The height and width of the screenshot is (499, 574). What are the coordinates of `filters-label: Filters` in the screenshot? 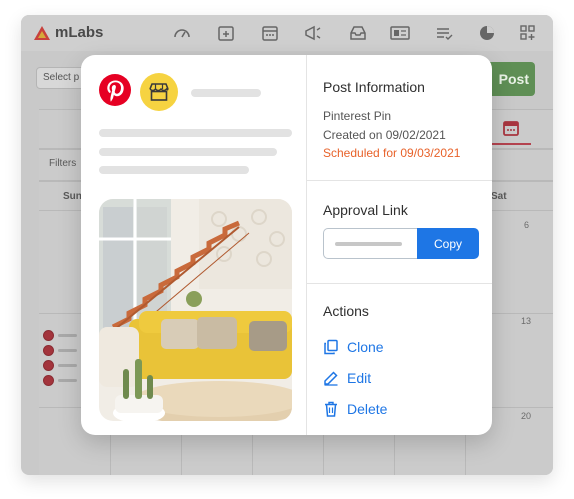 It's located at (62, 163).